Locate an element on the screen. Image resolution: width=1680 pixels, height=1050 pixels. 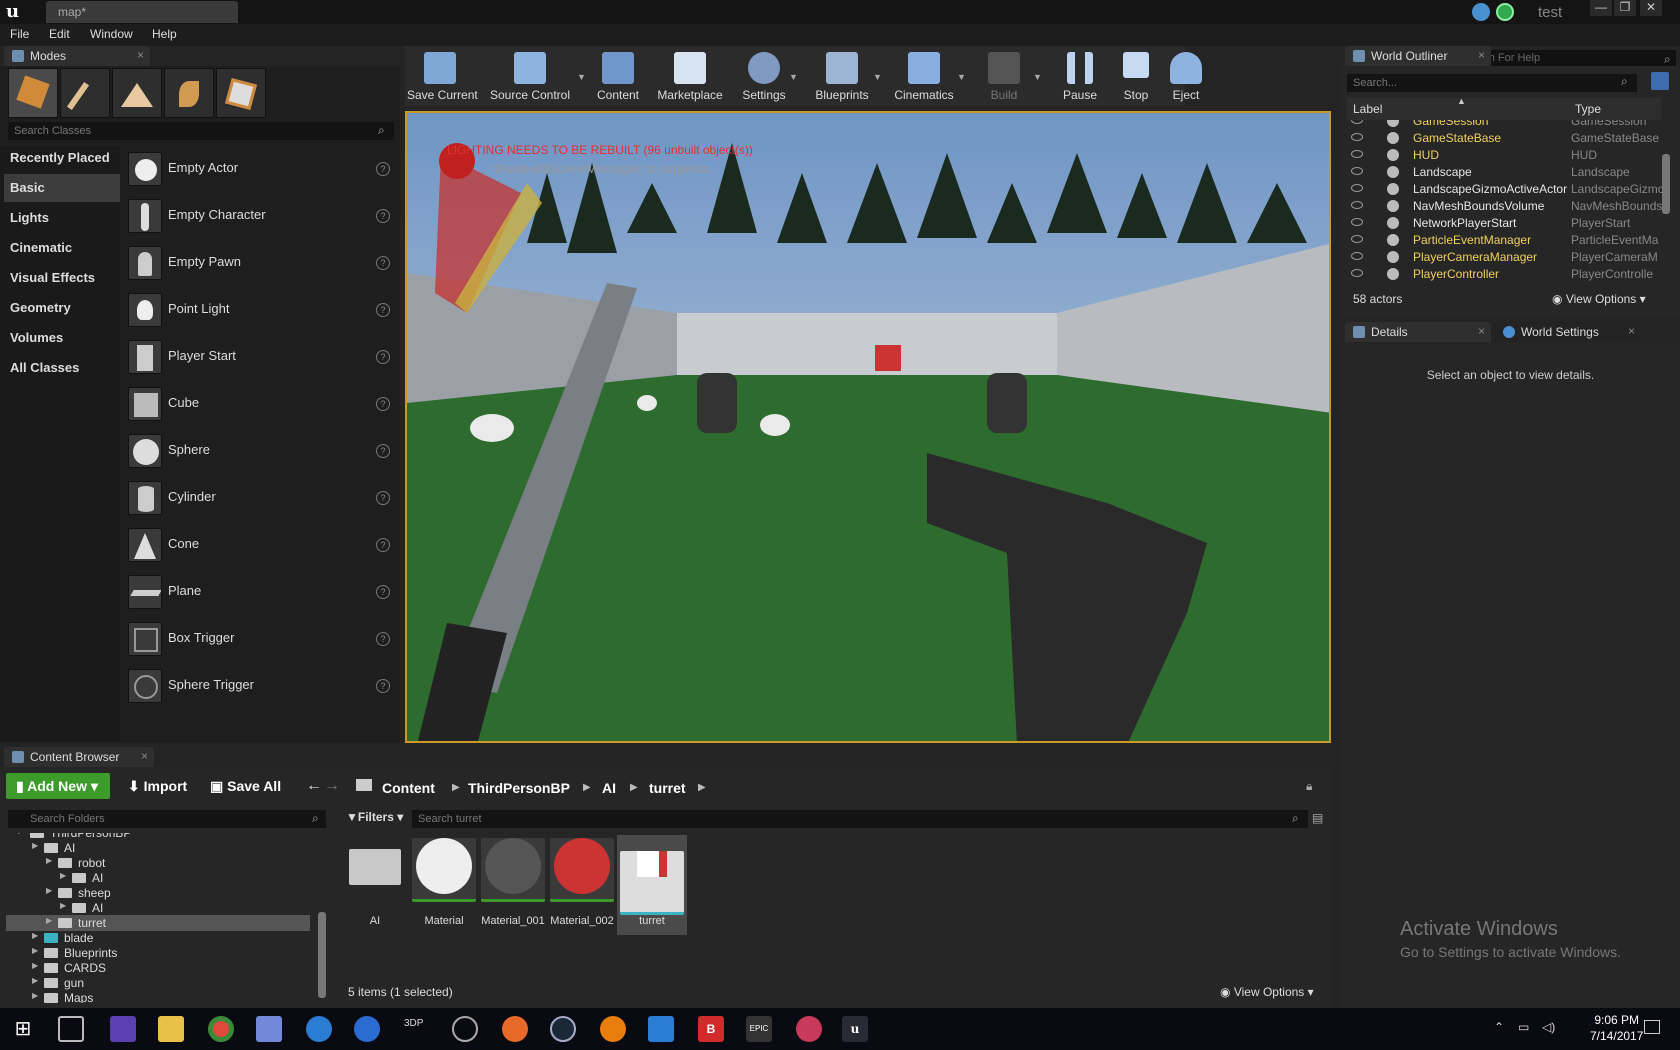
breadcrumb-thirdpersonbp: ThirdPersonBP is located at coordinates (519, 788).